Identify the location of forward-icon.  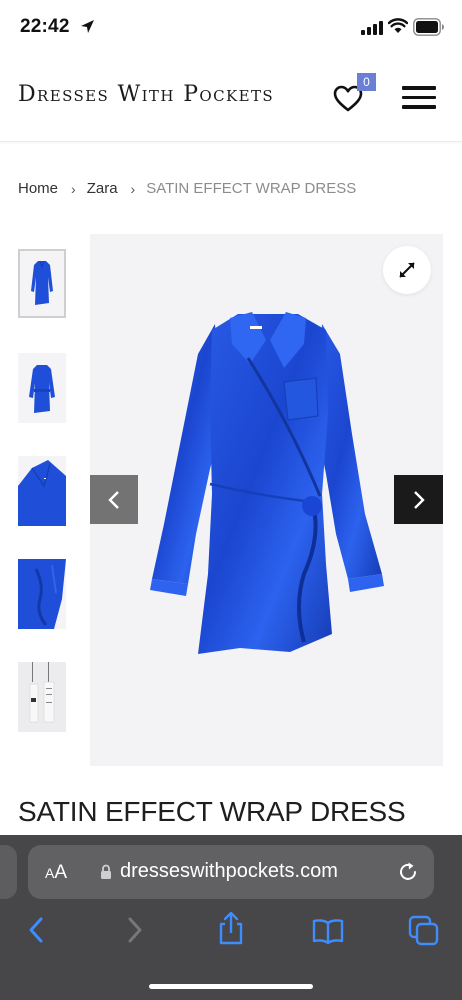
(135, 930).